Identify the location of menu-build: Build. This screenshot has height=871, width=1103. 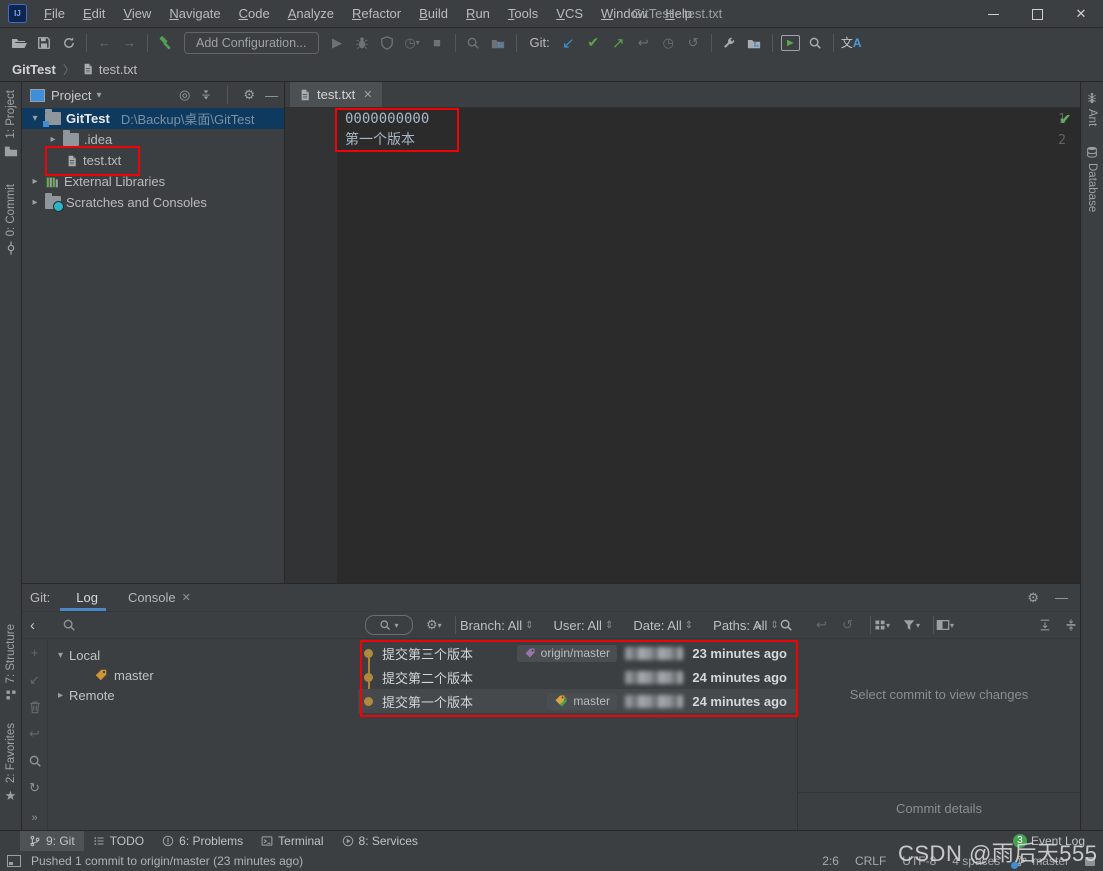
(433, 14).